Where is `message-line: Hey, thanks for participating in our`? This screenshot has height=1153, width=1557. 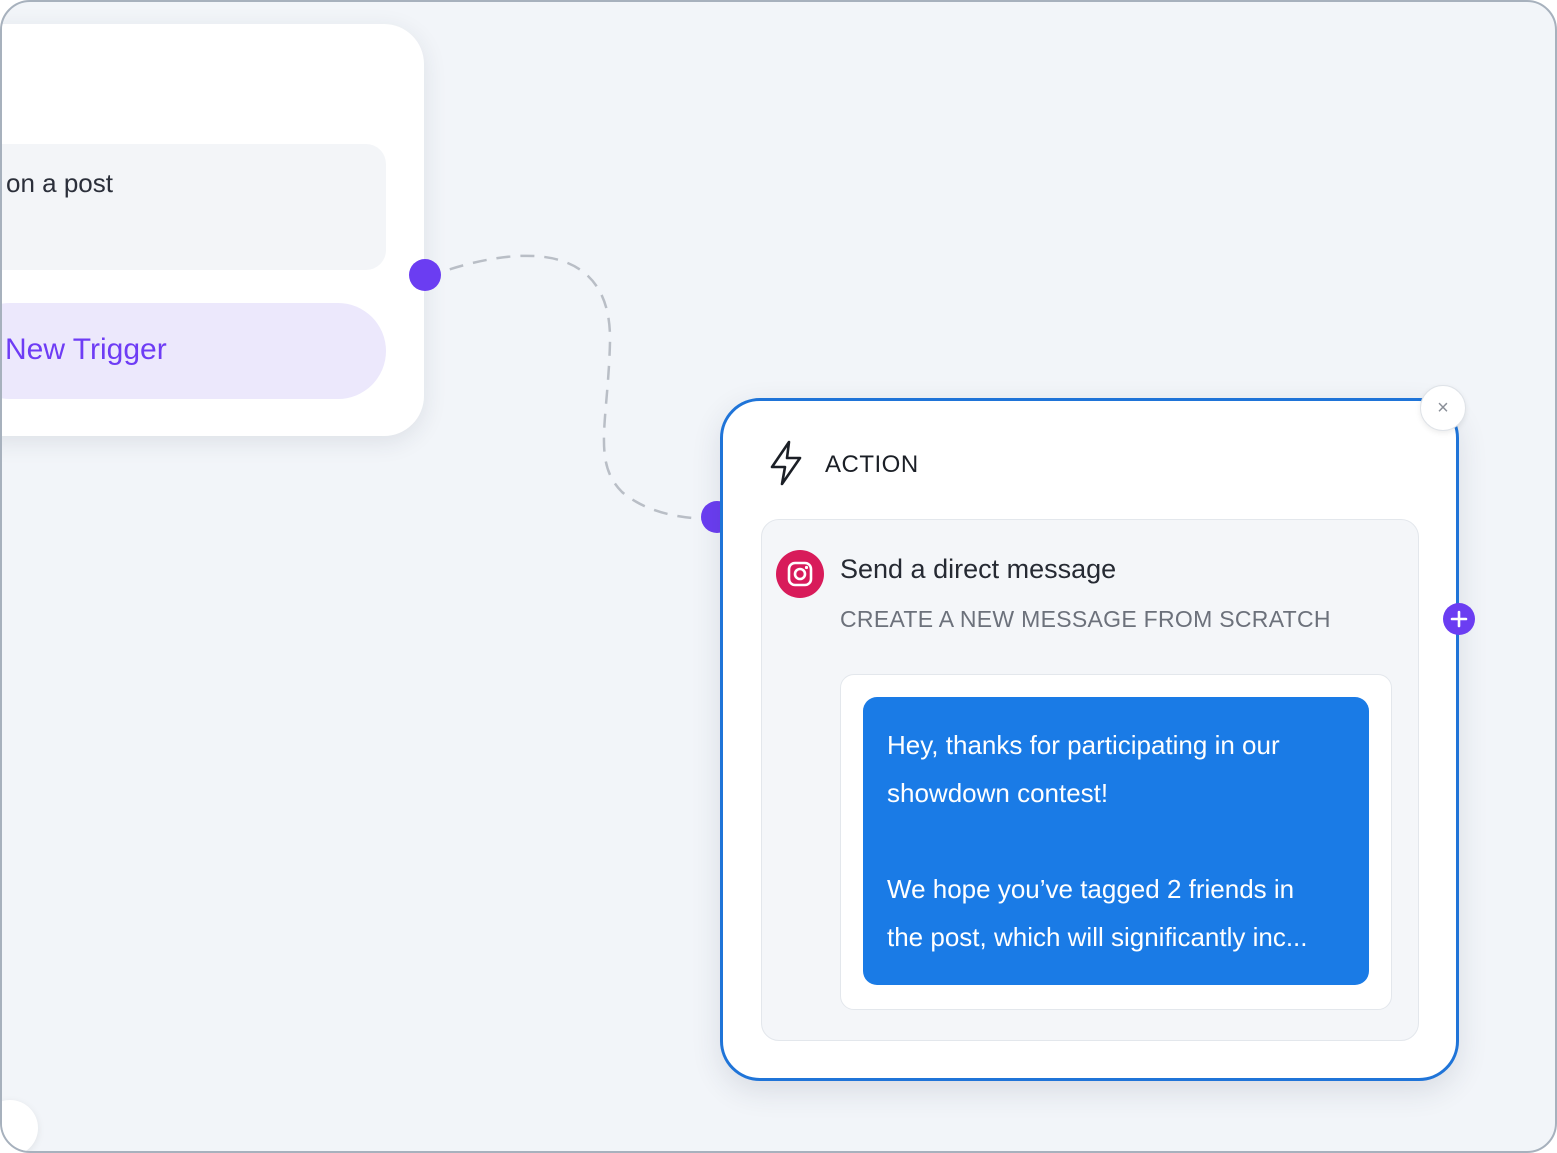
message-line: Hey, thanks for participating in our is located at coordinates (1083, 745).